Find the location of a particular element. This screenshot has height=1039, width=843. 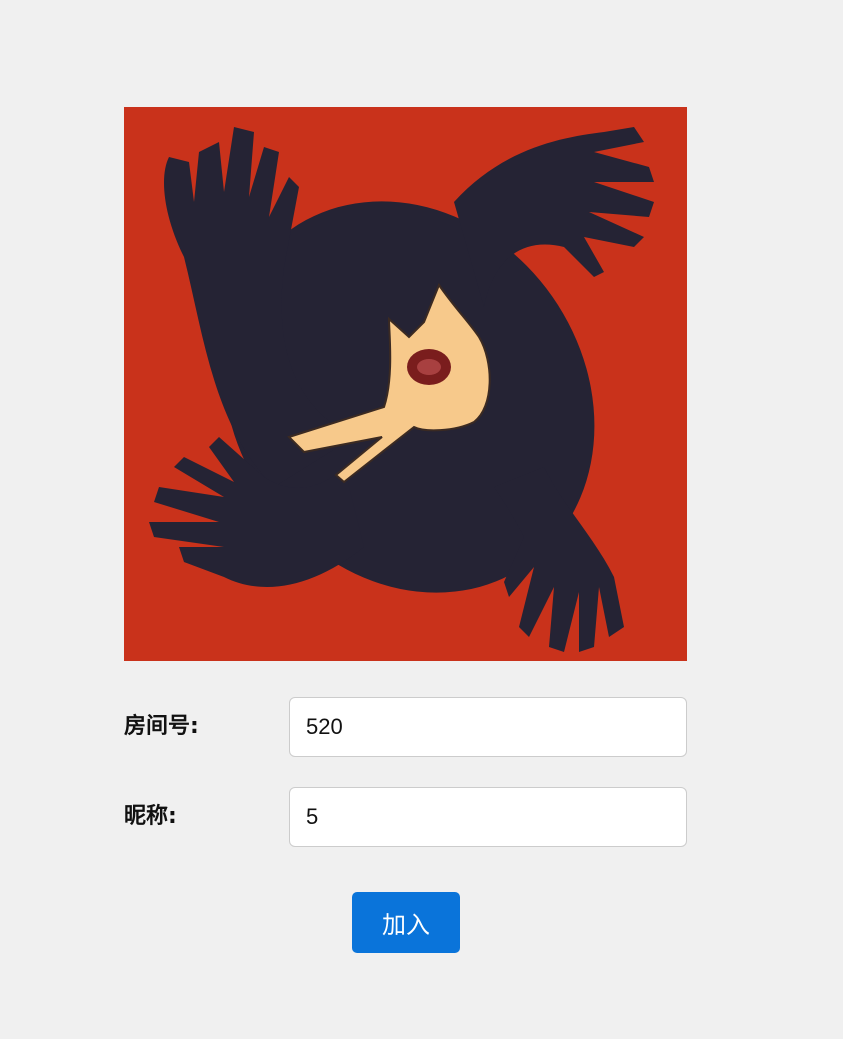

room-number-input is located at coordinates (488, 727).